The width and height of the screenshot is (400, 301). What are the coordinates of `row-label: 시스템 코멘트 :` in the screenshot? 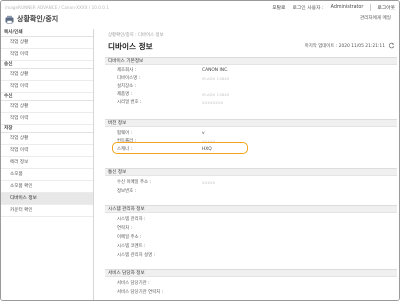 It's located at (131, 246).